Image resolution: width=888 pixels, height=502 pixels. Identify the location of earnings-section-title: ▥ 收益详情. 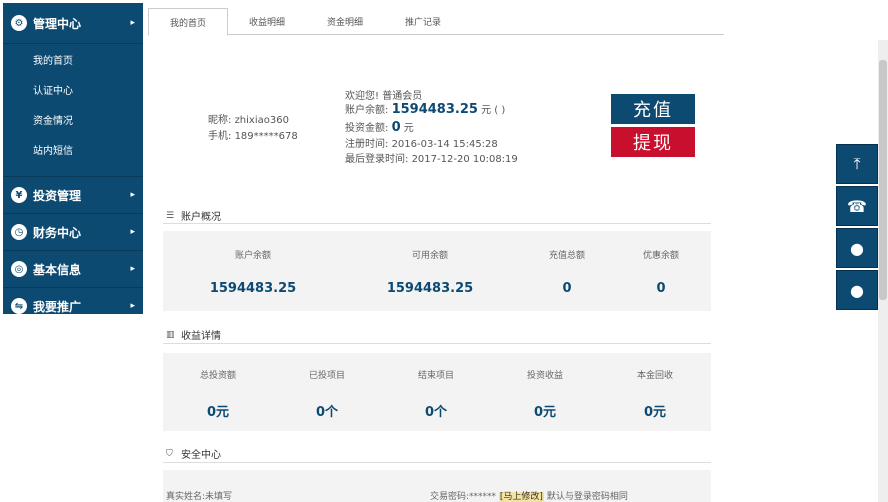
(193, 335).